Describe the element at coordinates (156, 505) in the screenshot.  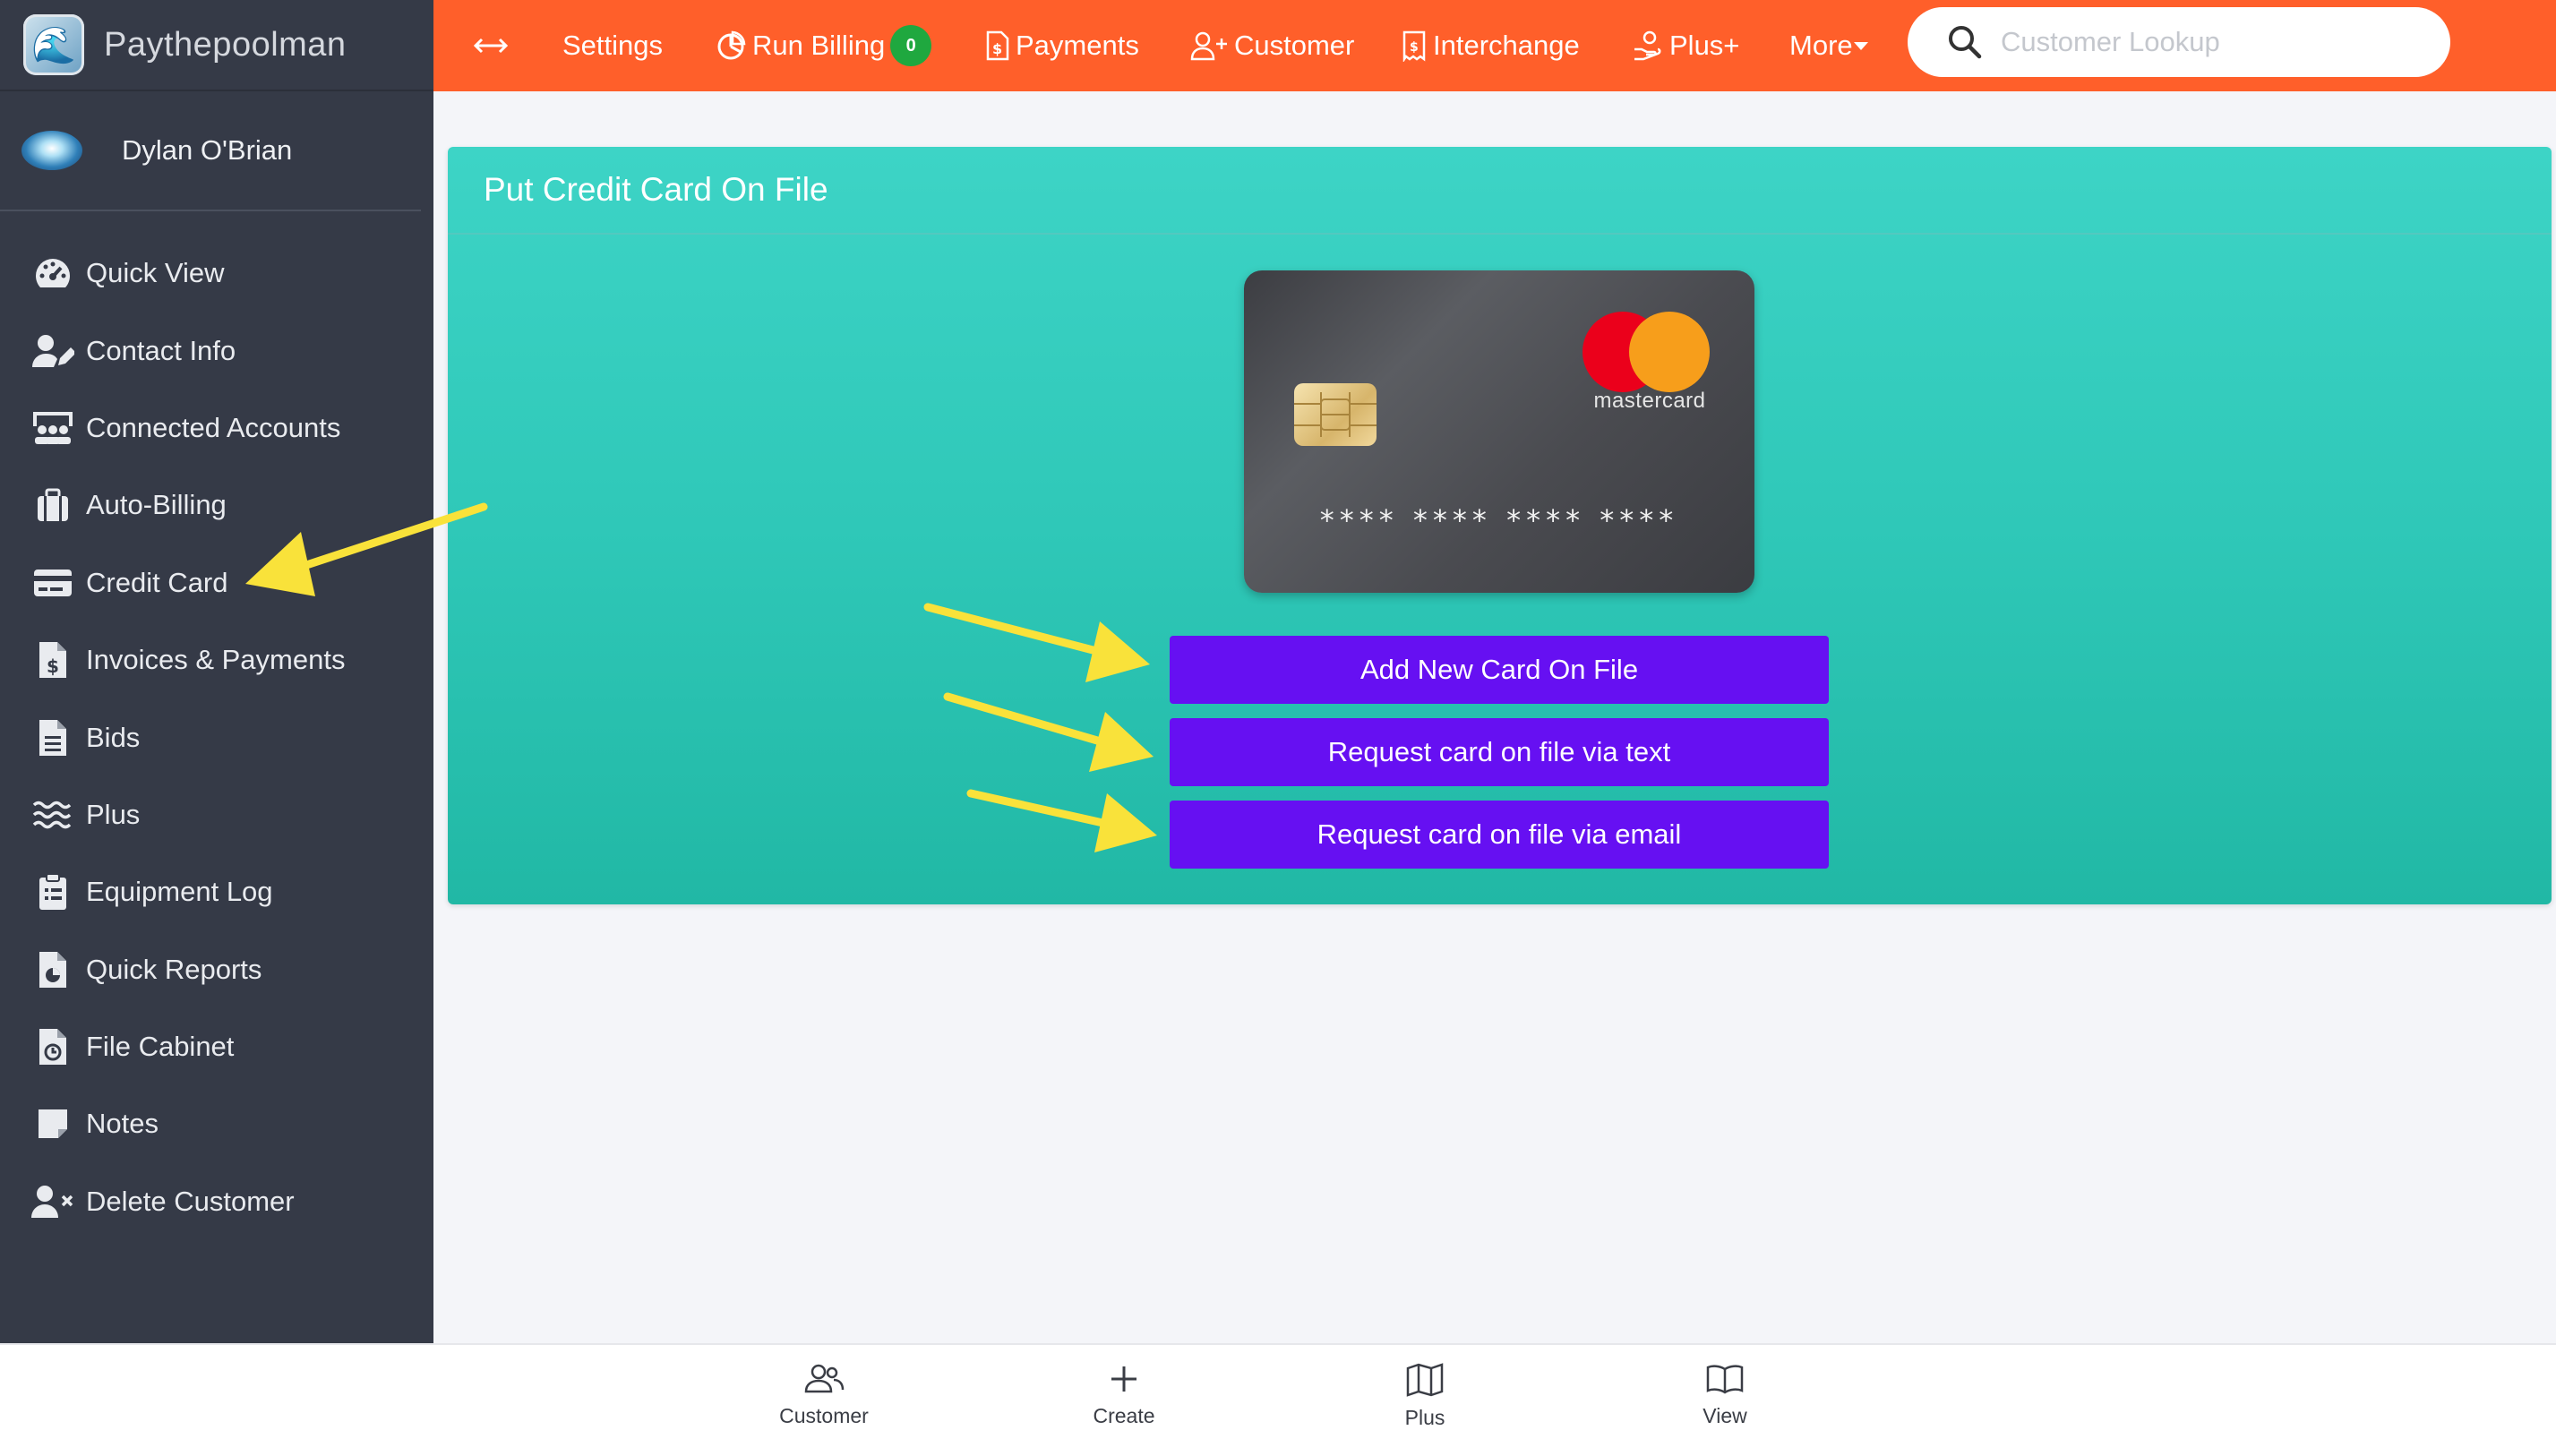
I see `sidebar-item-label: Auto-Billing` at that location.